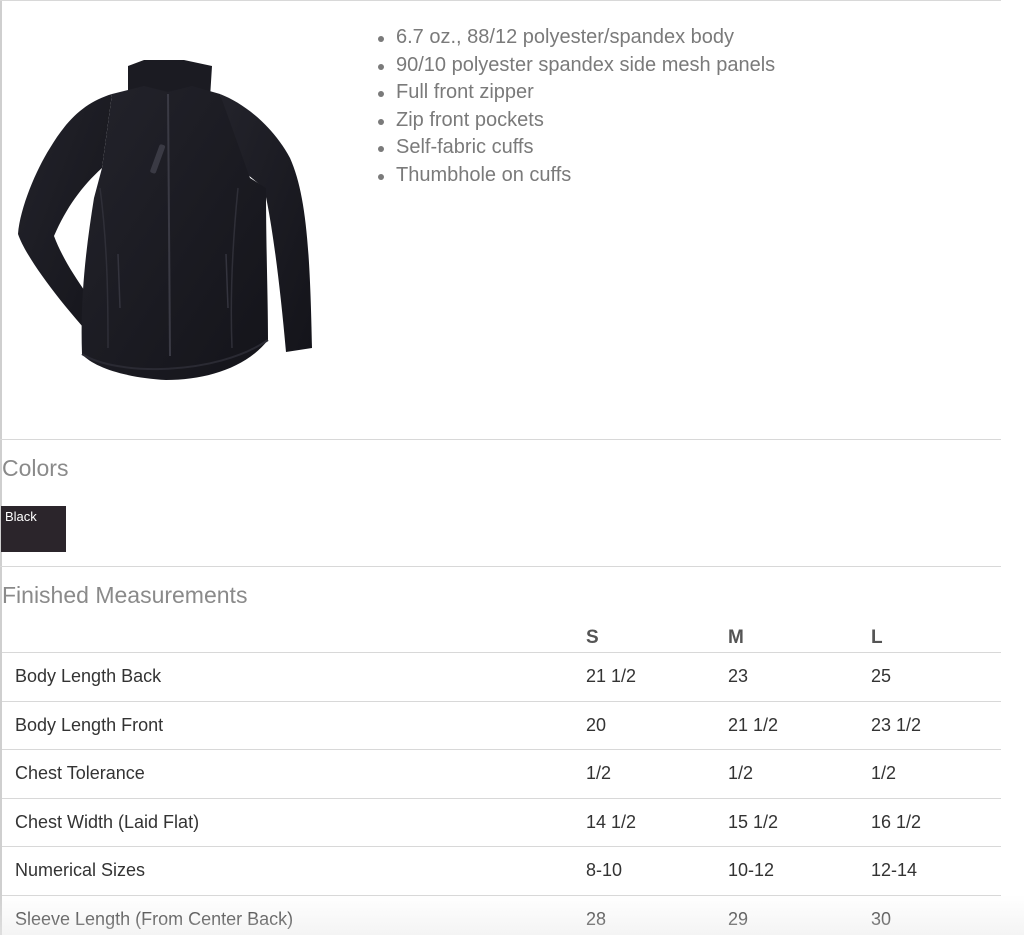 This screenshot has height=935, width=1024. What do you see at coordinates (575, 148) in the screenshot?
I see `feature-item: Self-fabric cuffs` at bounding box center [575, 148].